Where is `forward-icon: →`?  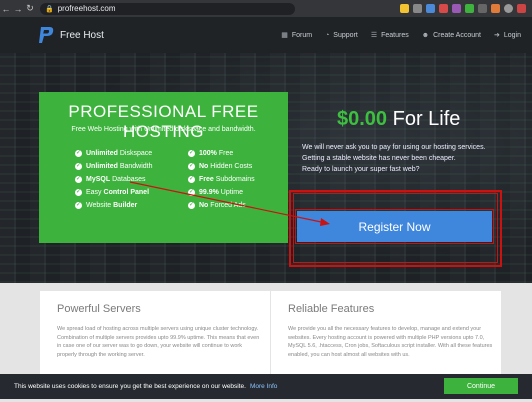
forward-icon: → is located at coordinates (18, 9).